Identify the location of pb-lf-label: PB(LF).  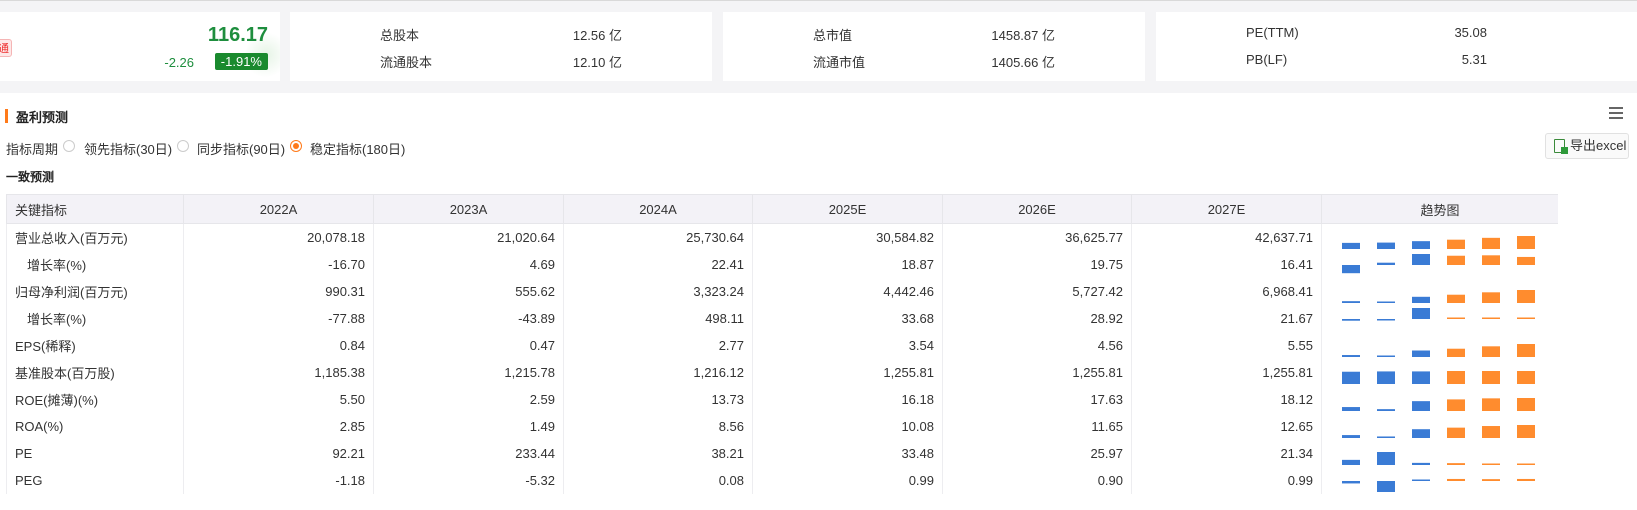
(1267, 59).